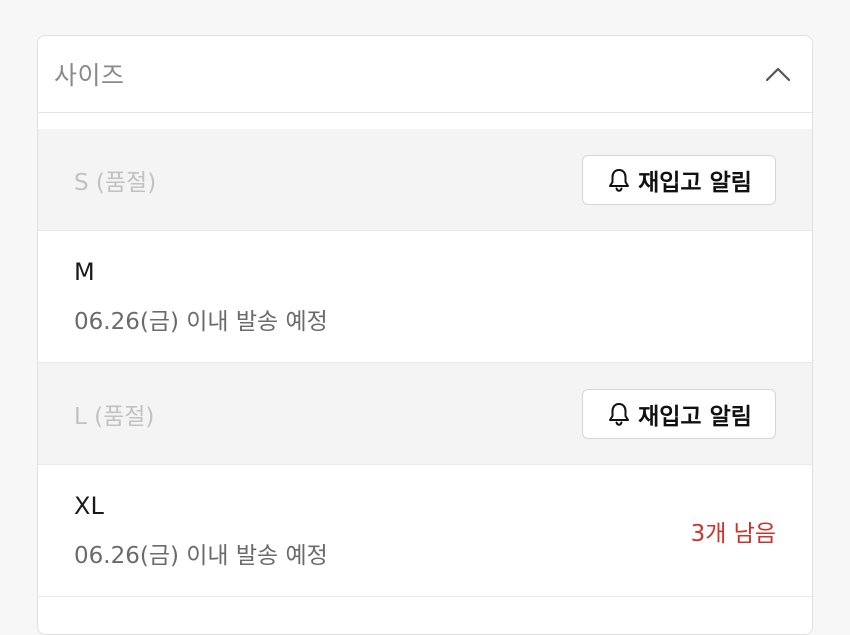  I want to click on size-option-label: XL, so click(89, 505).